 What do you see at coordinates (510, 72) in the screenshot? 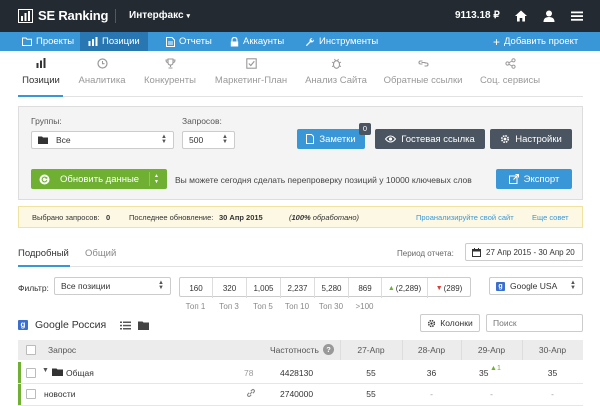
I see `subtab-social: Соц. сервисы` at bounding box center [510, 72].